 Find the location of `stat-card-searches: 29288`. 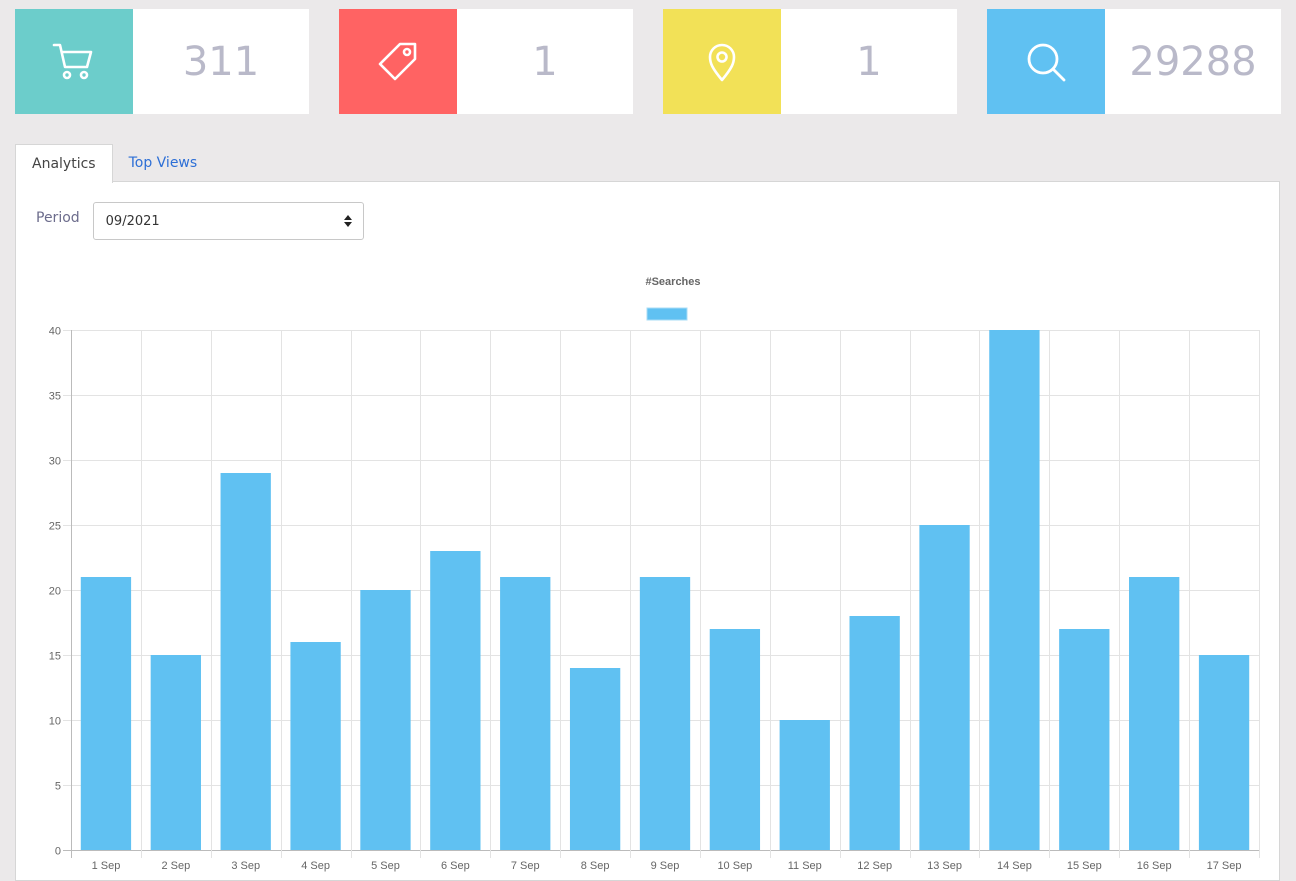

stat-card-searches: 29288 is located at coordinates (1134, 61).